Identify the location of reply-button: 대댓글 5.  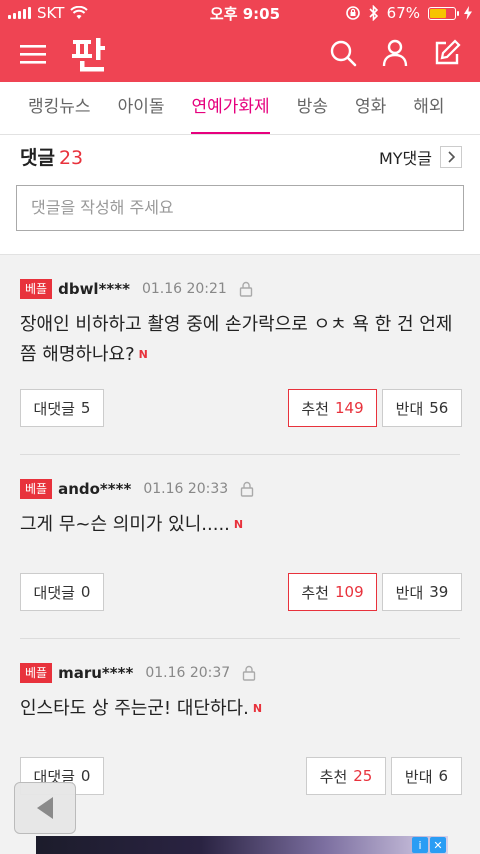
(62, 408).